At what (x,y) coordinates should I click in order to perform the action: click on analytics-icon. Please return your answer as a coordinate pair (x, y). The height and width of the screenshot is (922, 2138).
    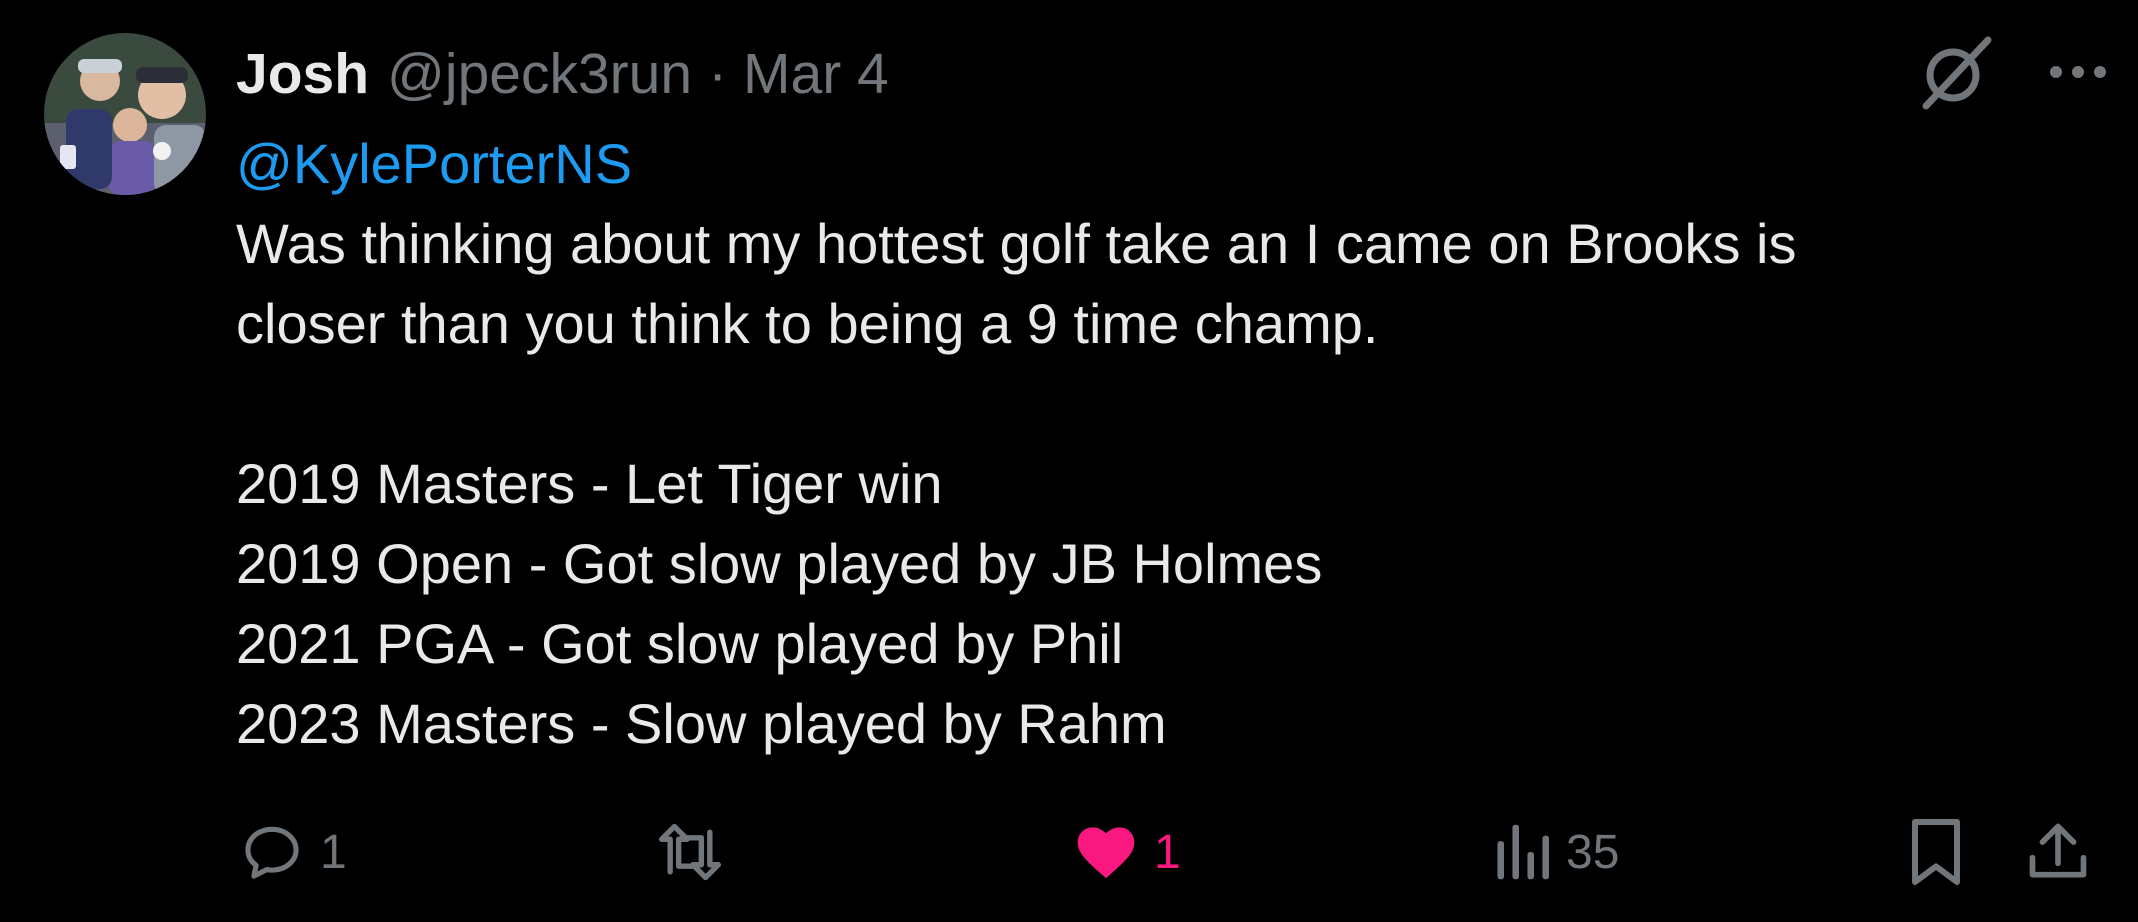
    Looking at the image, I should click on (1523, 852).